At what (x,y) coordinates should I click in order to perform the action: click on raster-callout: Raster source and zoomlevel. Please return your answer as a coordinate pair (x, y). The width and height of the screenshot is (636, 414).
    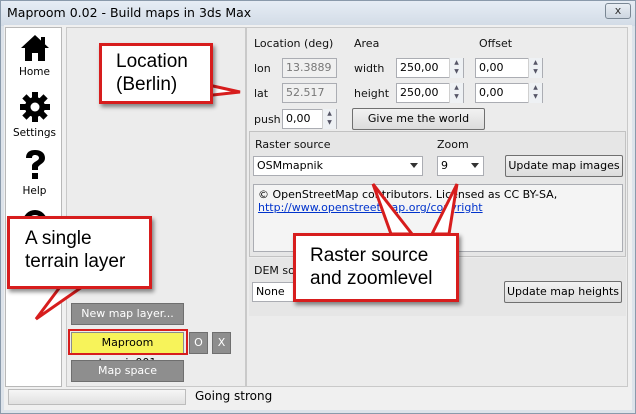
    Looking at the image, I should click on (376, 267).